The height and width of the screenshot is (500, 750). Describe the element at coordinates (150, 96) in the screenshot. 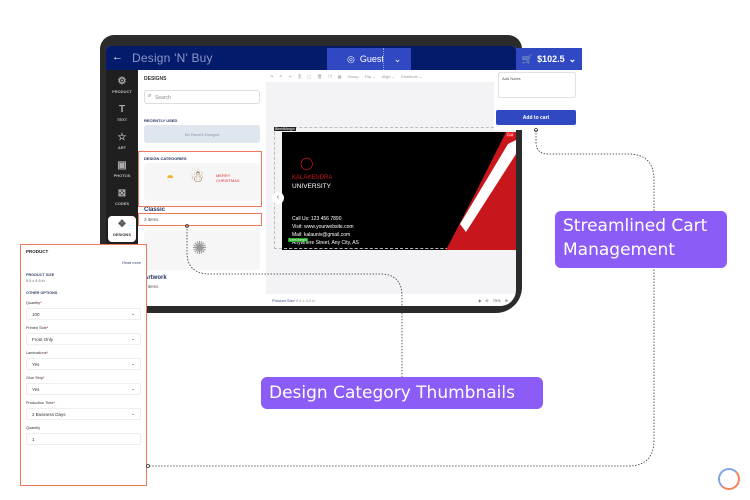

I see `search-icon: ⌕` at that location.